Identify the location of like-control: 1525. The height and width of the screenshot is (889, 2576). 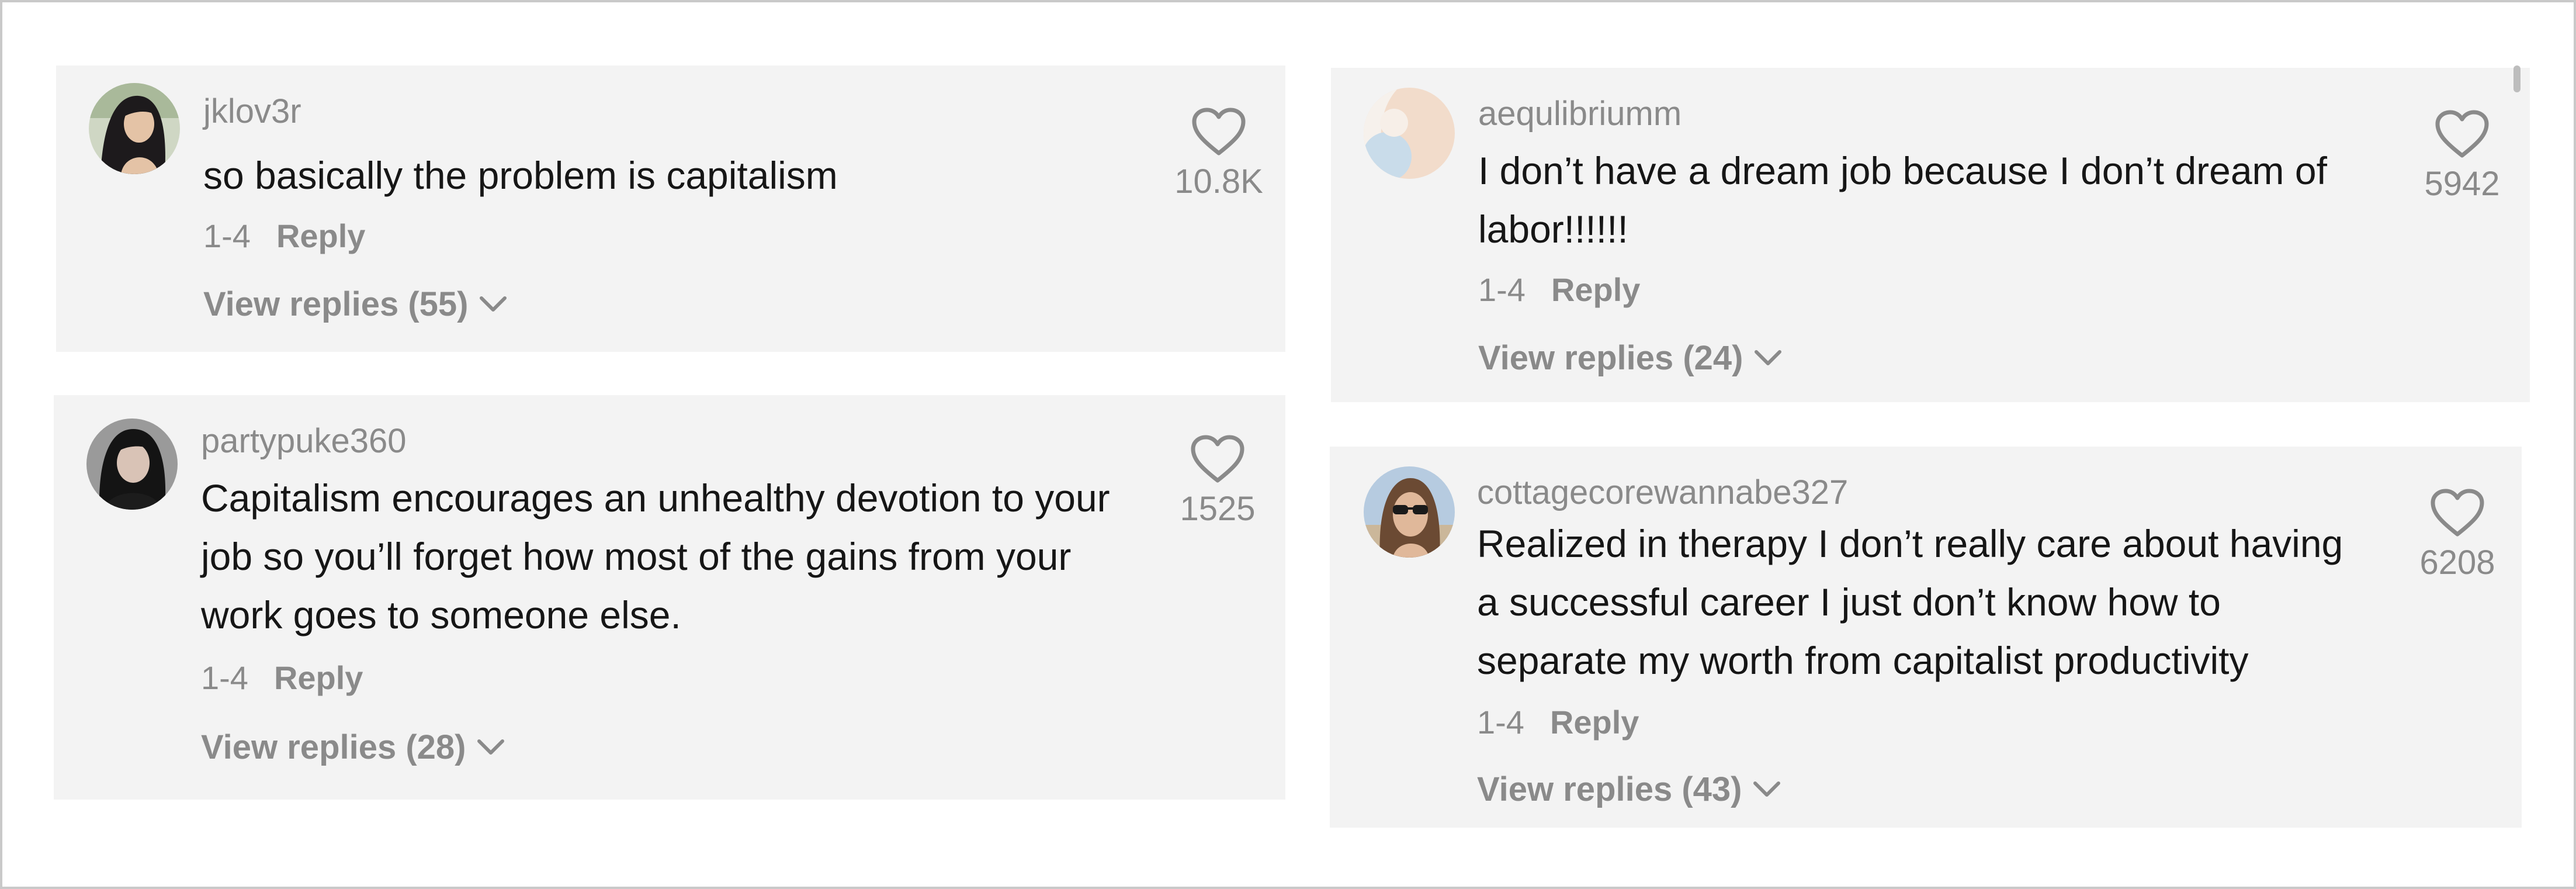
(1217, 480).